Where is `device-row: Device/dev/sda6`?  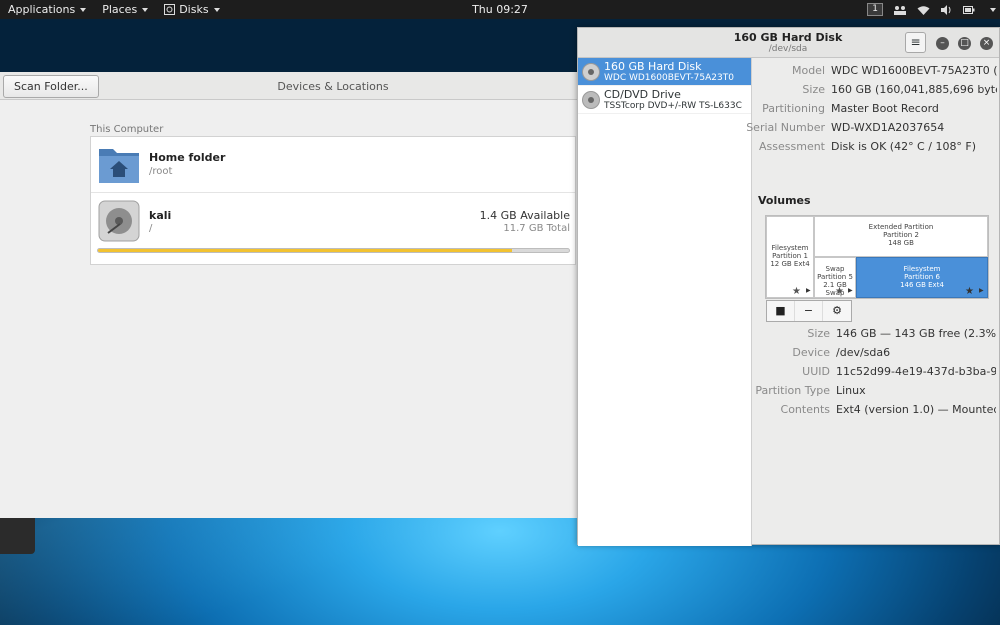 device-row: Device/dev/sda6 is located at coordinates (876, 354).